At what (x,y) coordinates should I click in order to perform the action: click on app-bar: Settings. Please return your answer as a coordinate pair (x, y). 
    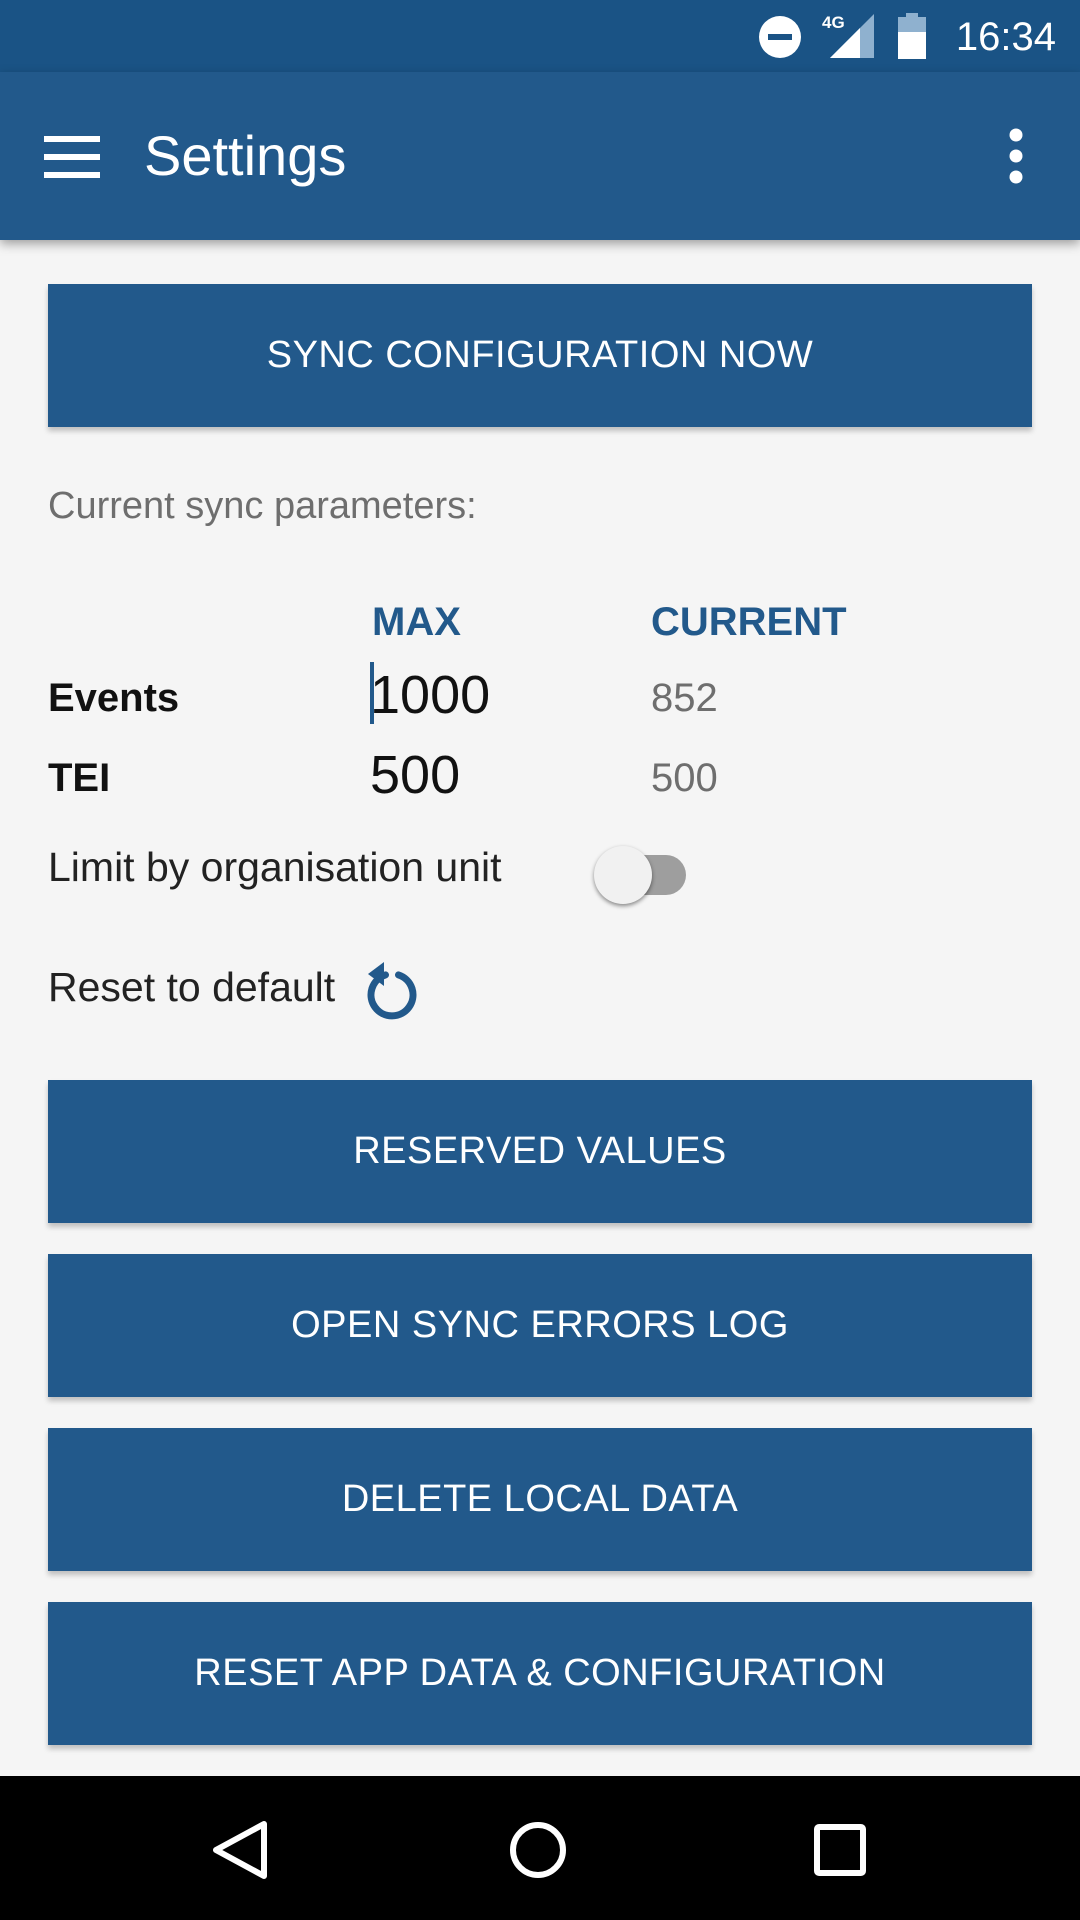
    Looking at the image, I should click on (540, 156).